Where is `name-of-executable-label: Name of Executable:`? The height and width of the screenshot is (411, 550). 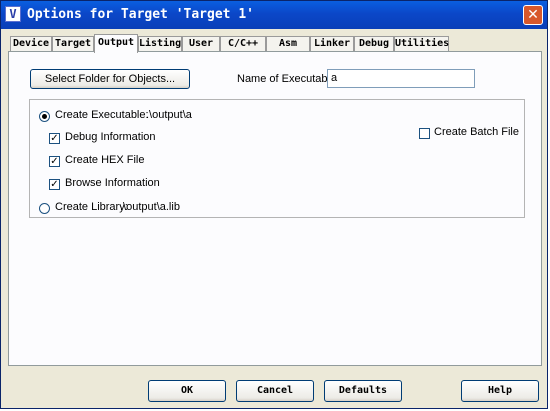
name-of-executable-label: Name of Executable: is located at coordinates (288, 79).